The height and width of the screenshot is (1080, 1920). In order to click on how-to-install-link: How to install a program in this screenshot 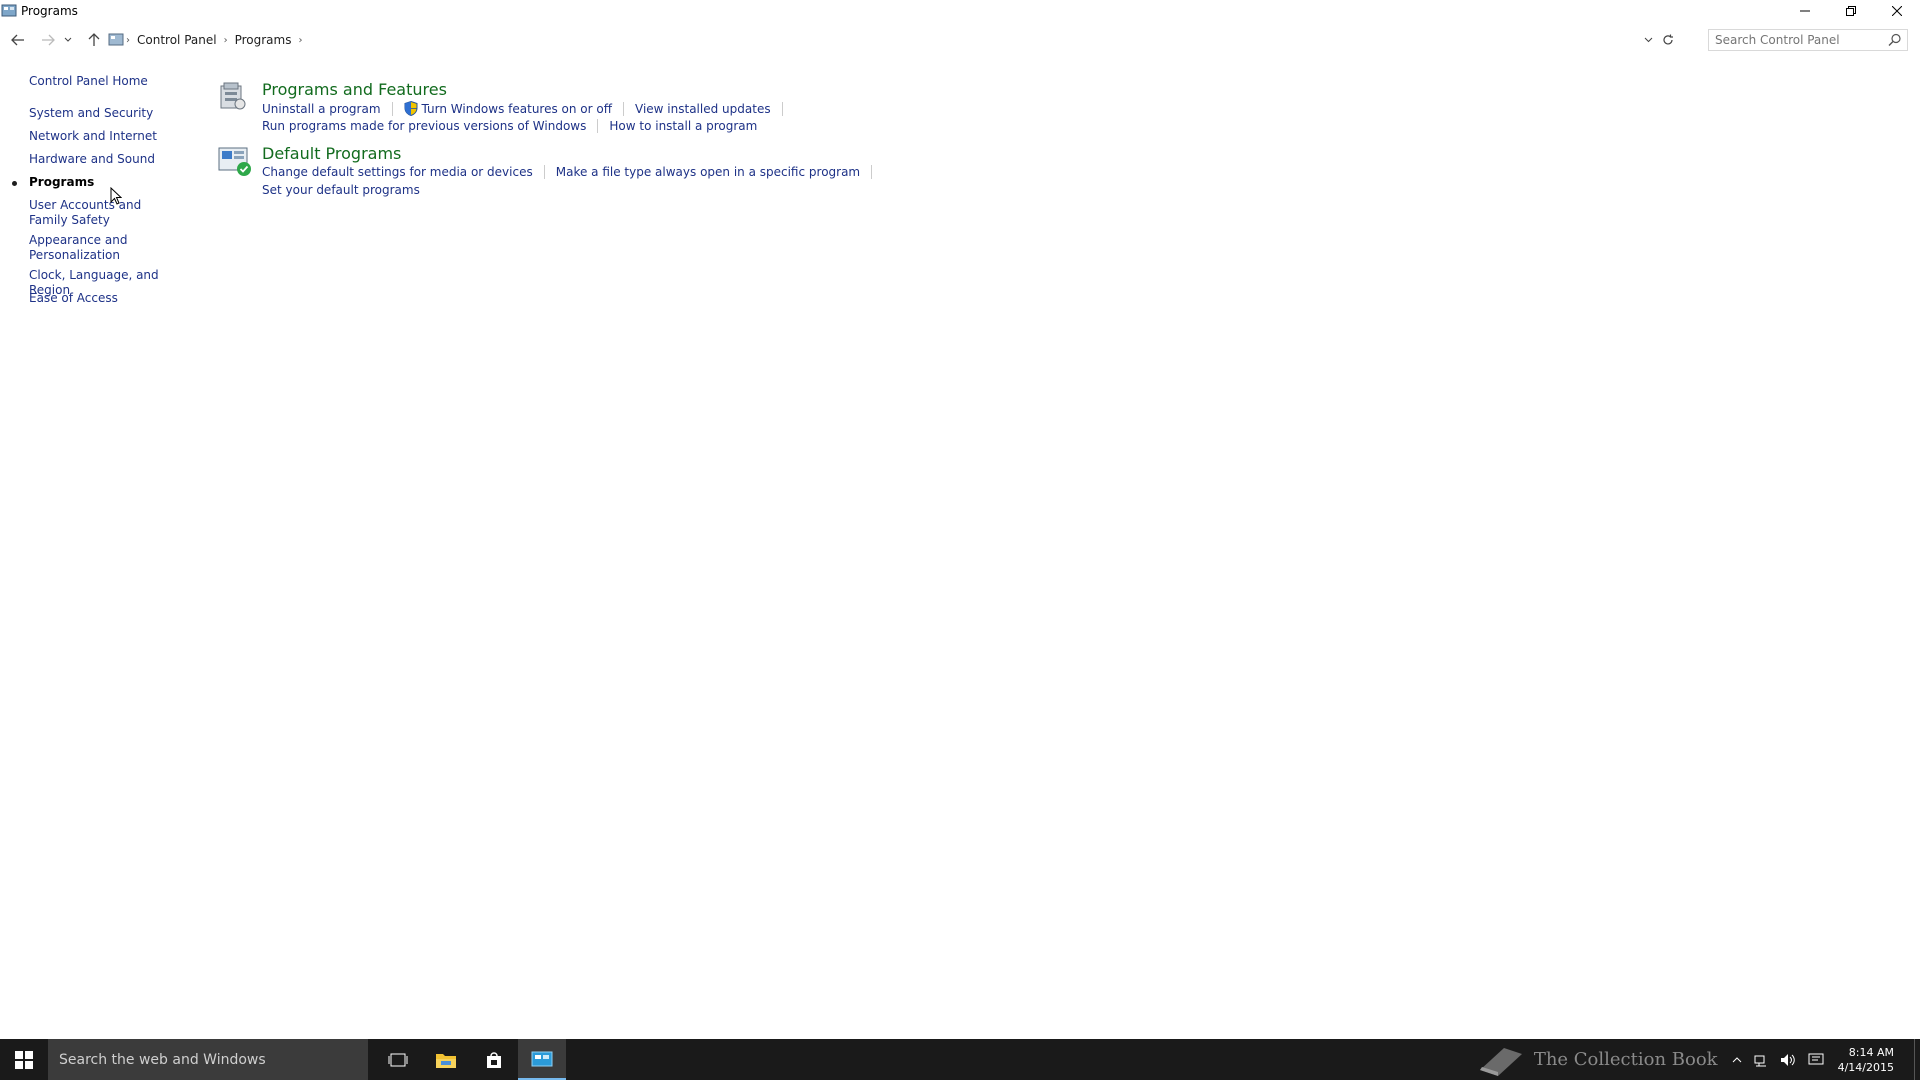, I will do `click(683, 126)`.